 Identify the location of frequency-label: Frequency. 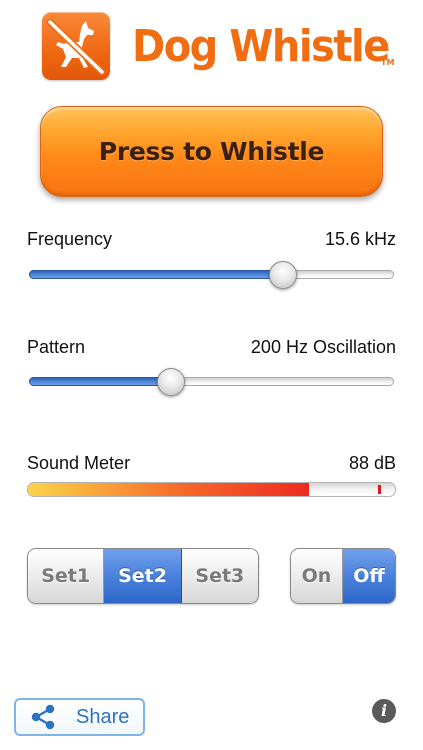
(70, 239).